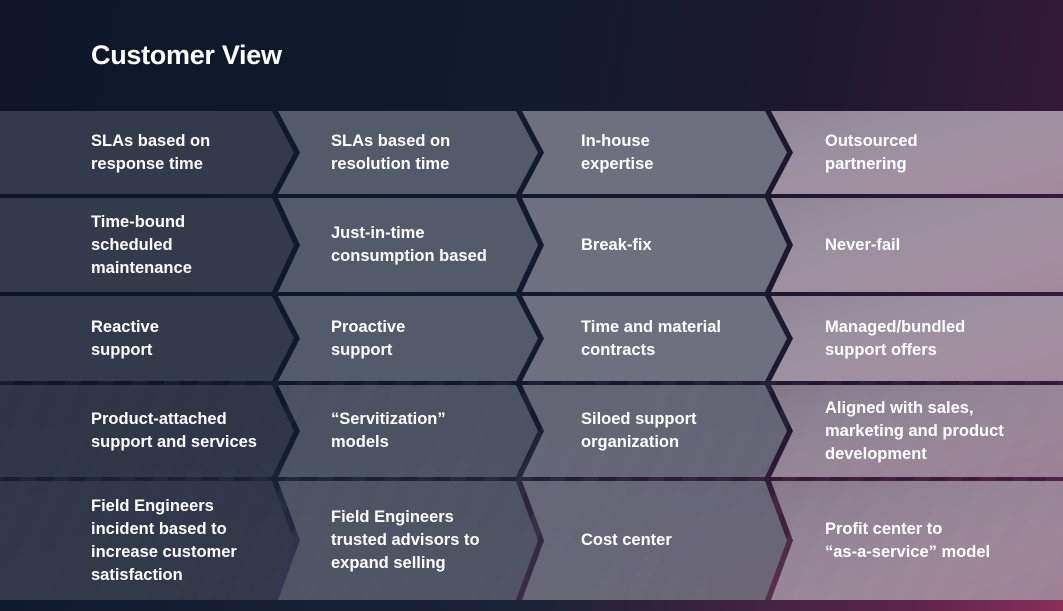  What do you see at coordinates (151, 152) in the screenshot?
I see `cell-text-r1-c1: SLAs based on response time` at bounding box center [151, 152].